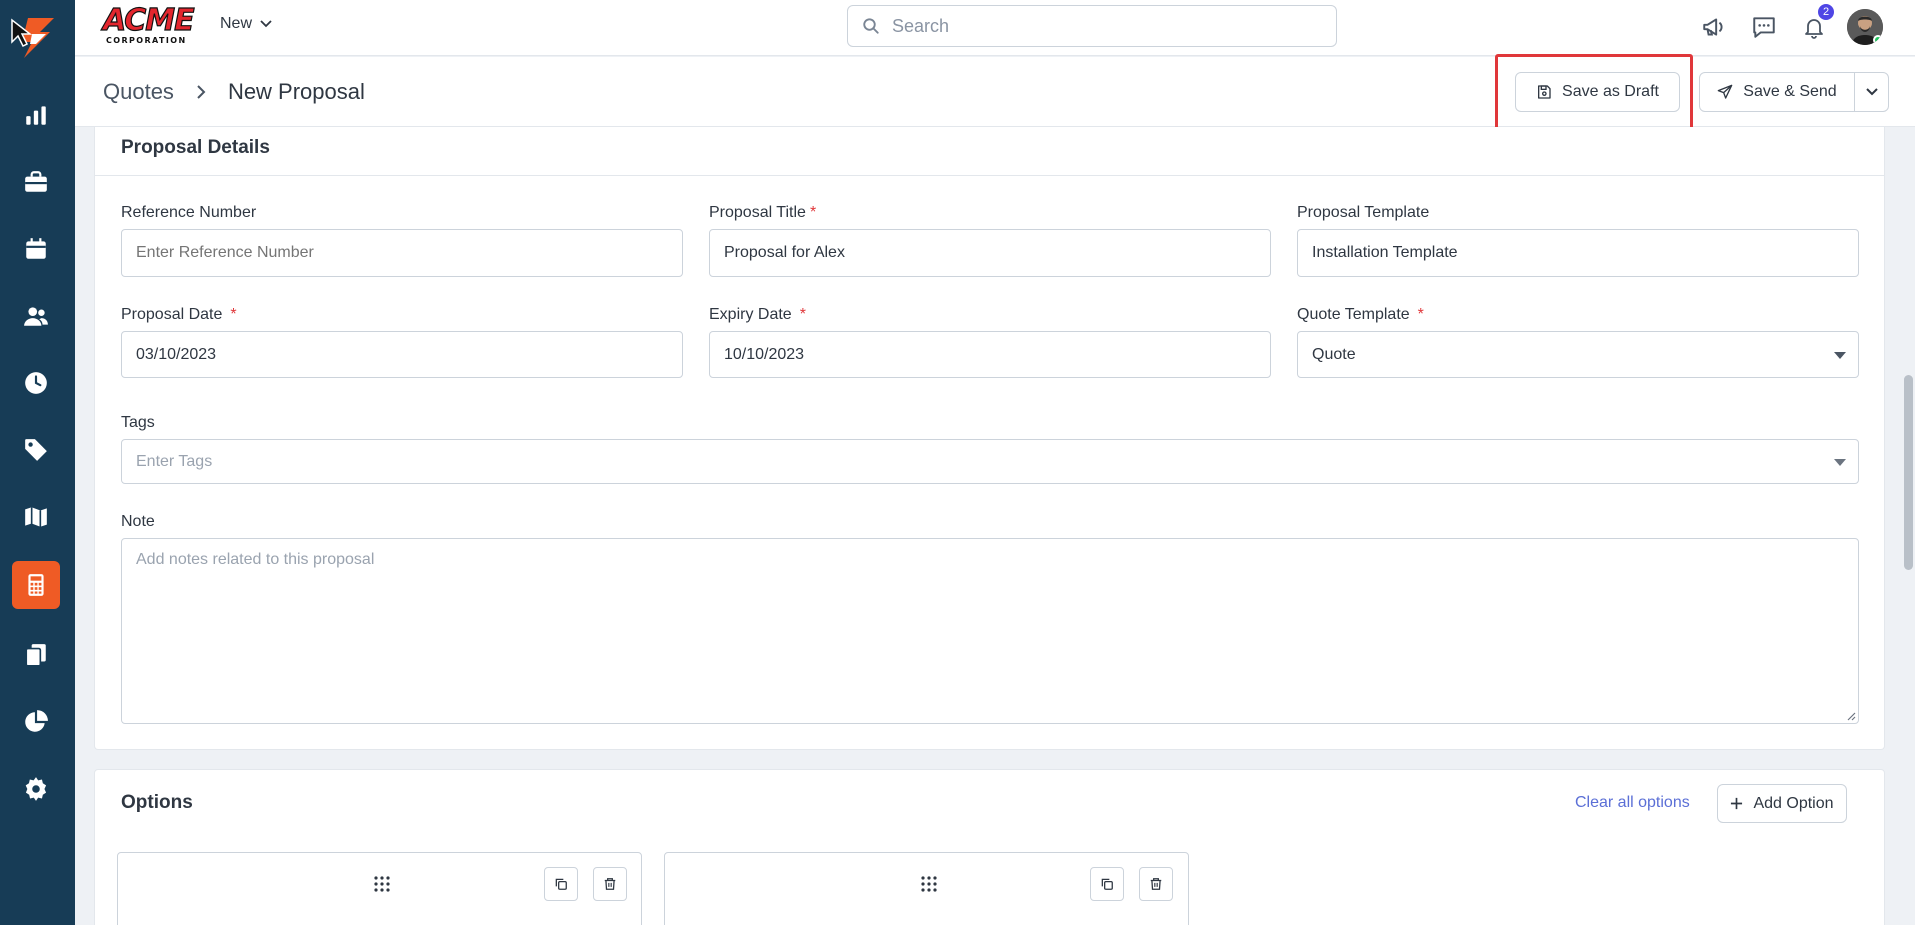 The image size is (1915, 925). I want to click on tags-select: Enter Tags, so click(990, 461).